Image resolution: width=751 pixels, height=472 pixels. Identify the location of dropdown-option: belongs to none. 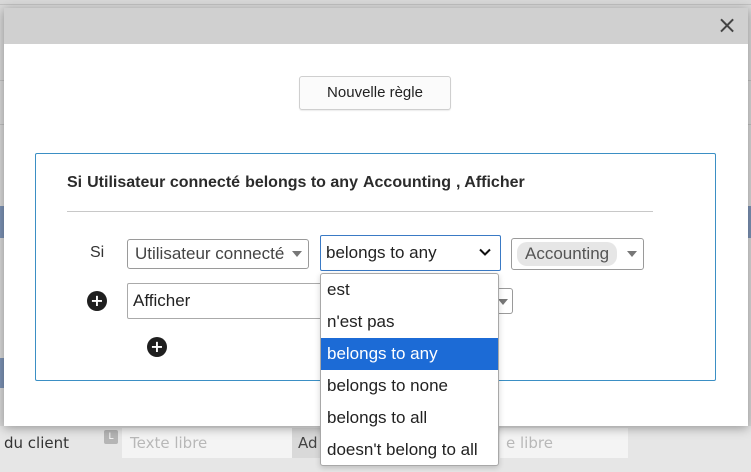
(409, 386).